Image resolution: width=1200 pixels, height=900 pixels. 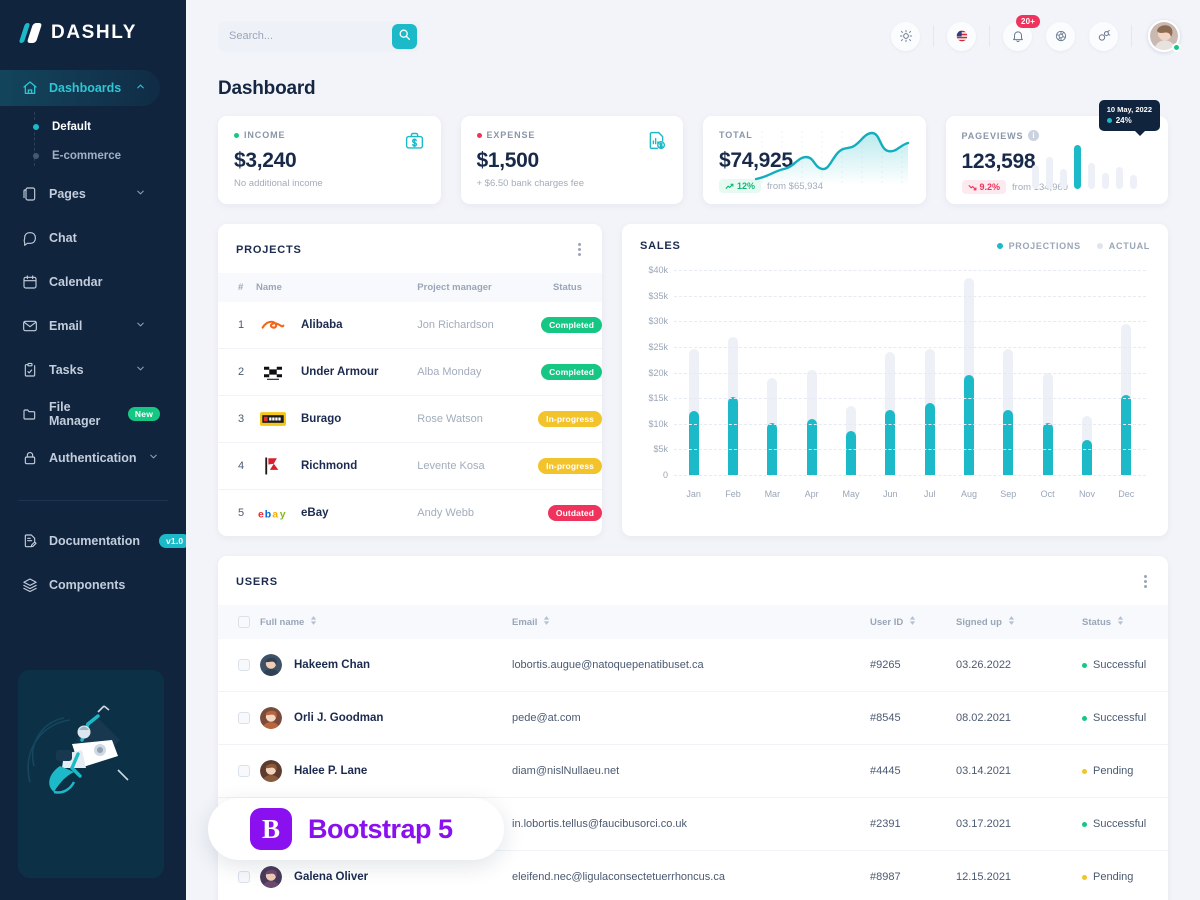 What do you see at coordinates (1034, 135) in the screenshot?
I see `info-icon: i` at bounding box center [1034, 135].